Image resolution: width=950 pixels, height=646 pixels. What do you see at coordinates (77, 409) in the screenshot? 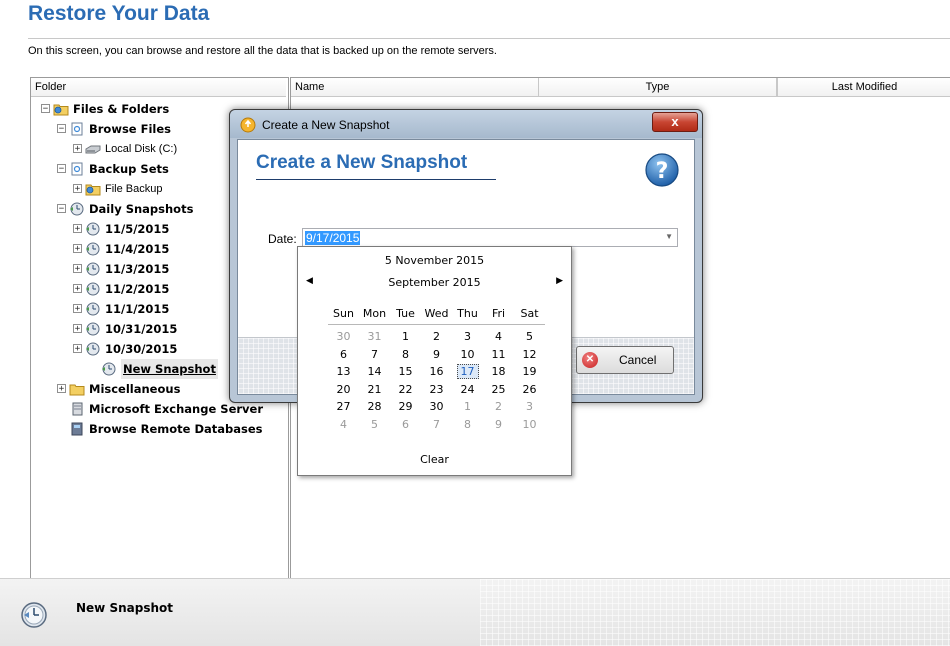
I see `exchange-server-icon` at bounding box center [77, 409].